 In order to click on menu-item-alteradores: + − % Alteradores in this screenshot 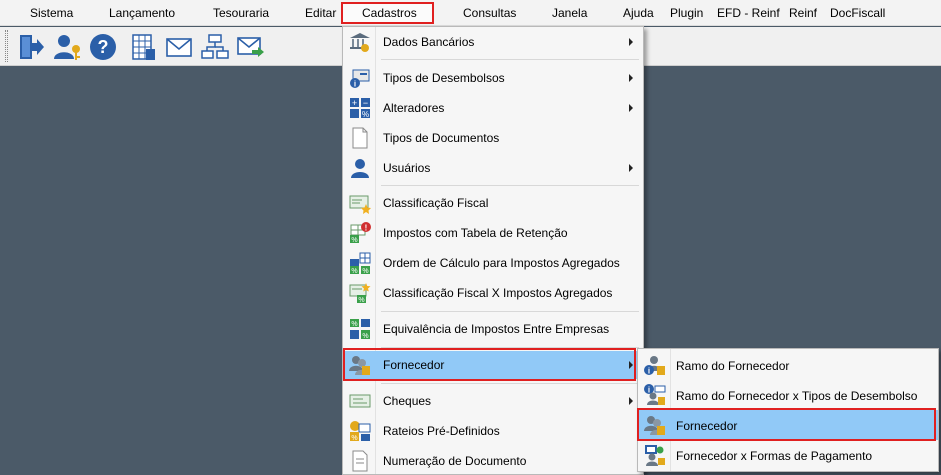, I will do `click(493, 108)`.